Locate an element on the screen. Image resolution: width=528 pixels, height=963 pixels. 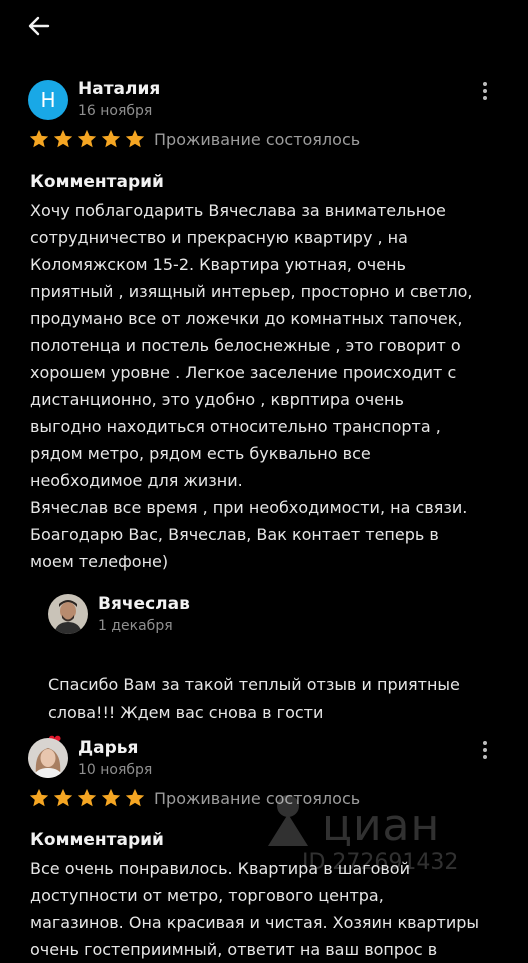
review-author: Наталия is located at coordinates (119, 89).